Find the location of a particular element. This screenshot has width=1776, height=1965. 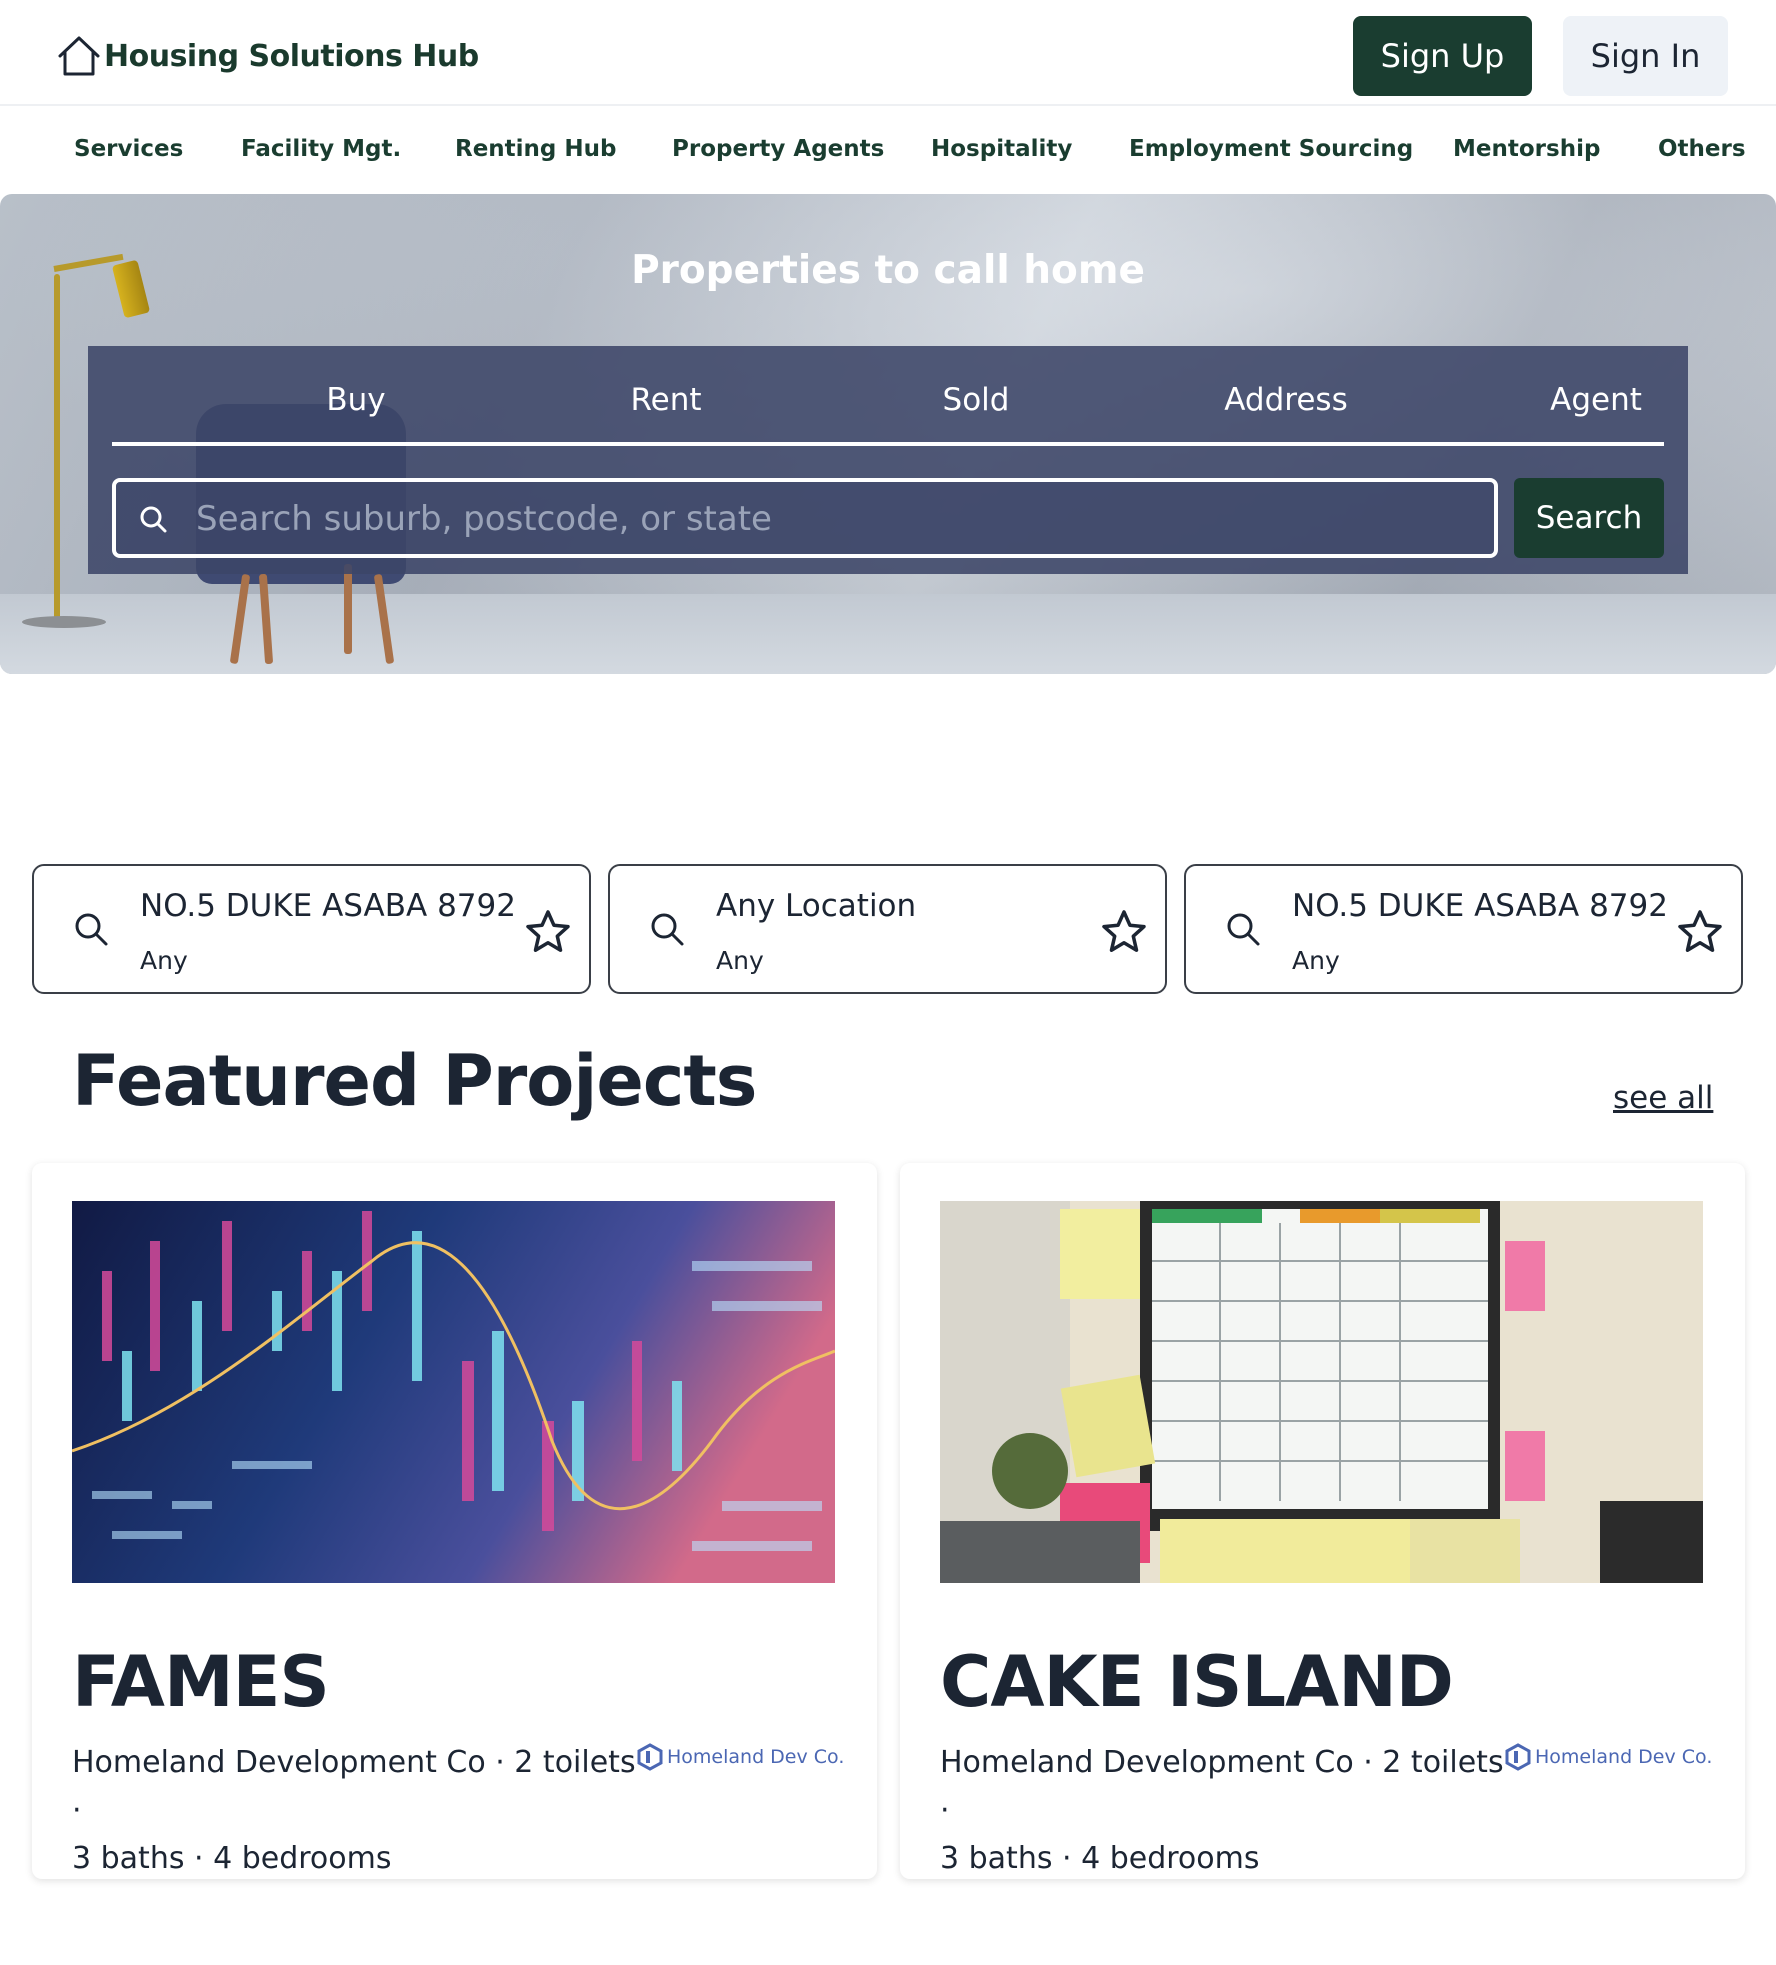

search-button: Search is located at coordinates (1589, 518).